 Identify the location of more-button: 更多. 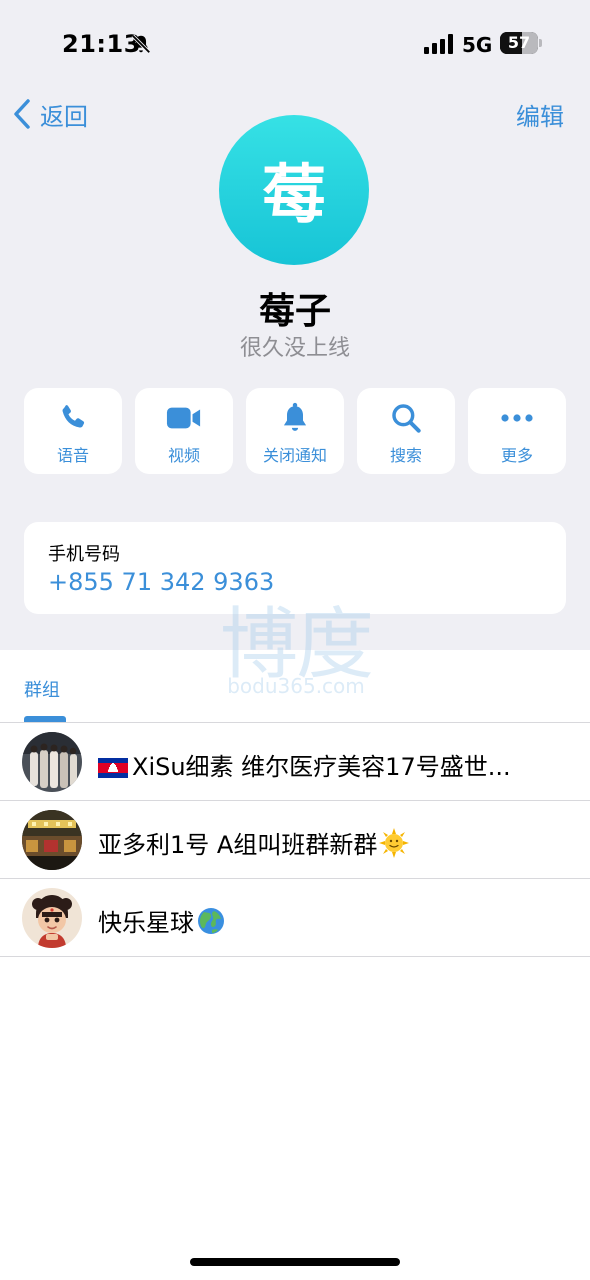
(517, 431).